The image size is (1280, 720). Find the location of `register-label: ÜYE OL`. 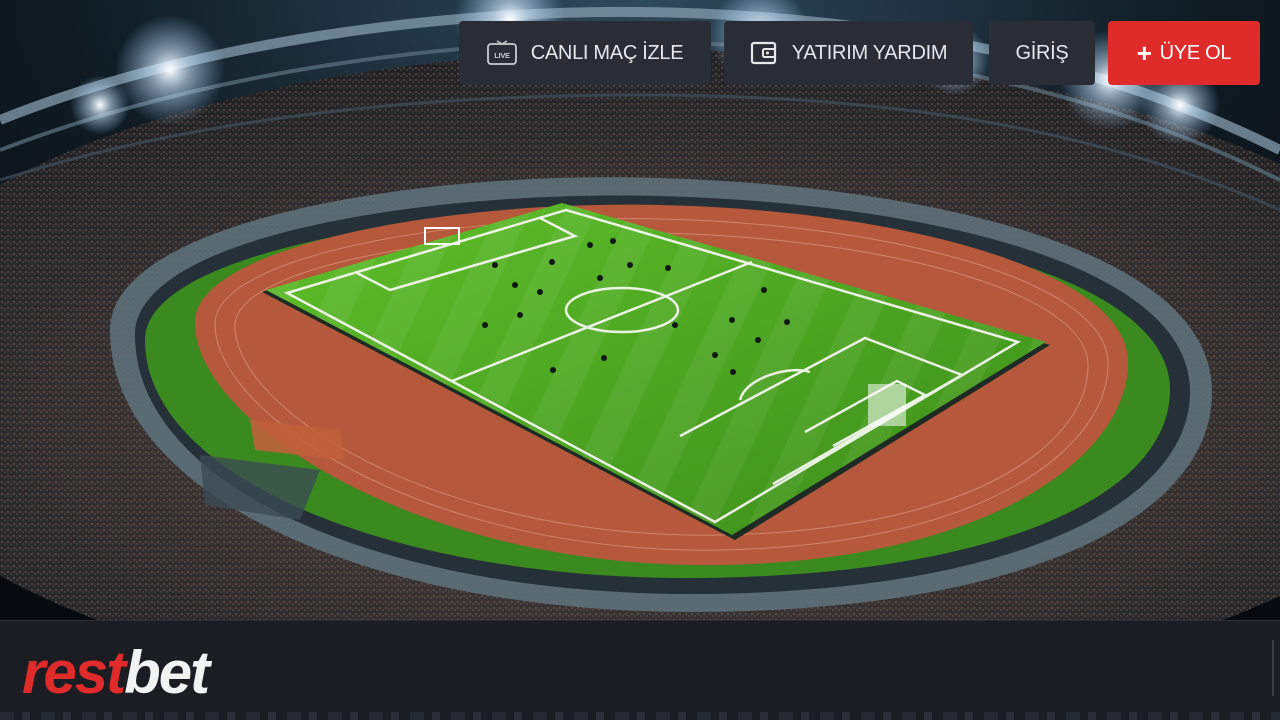

register-label: ÜYE OL is located at coordinates (1195, 52).